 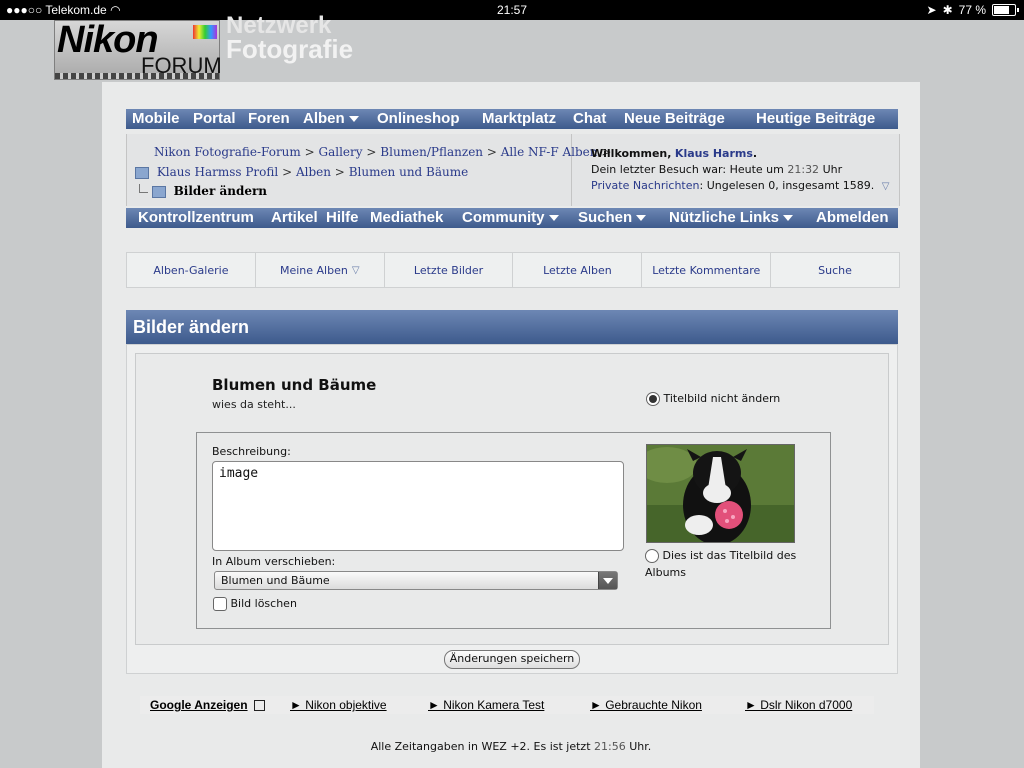 I want to click on image-thumbnail, so click(x=720, y=493).